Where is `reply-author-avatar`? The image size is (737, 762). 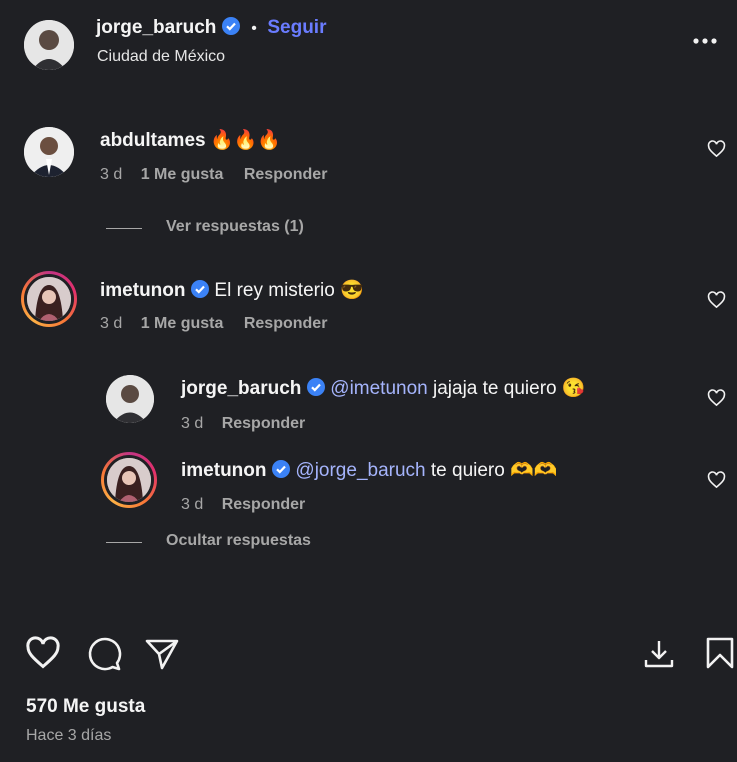
reply-author-avatar is located at coordinates (130, 399).